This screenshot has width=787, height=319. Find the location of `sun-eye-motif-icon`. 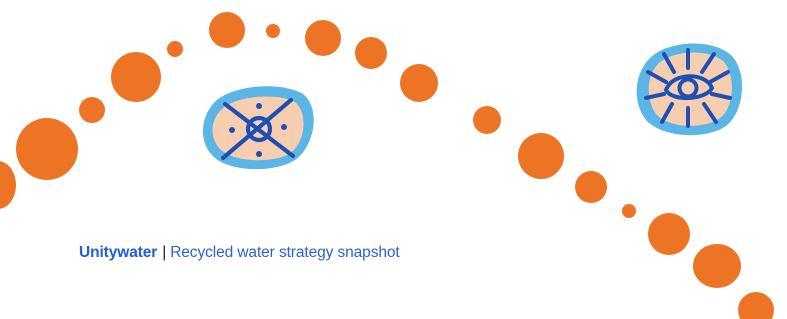

sun-eye-motif-icon is located at coordinates (689, 89).